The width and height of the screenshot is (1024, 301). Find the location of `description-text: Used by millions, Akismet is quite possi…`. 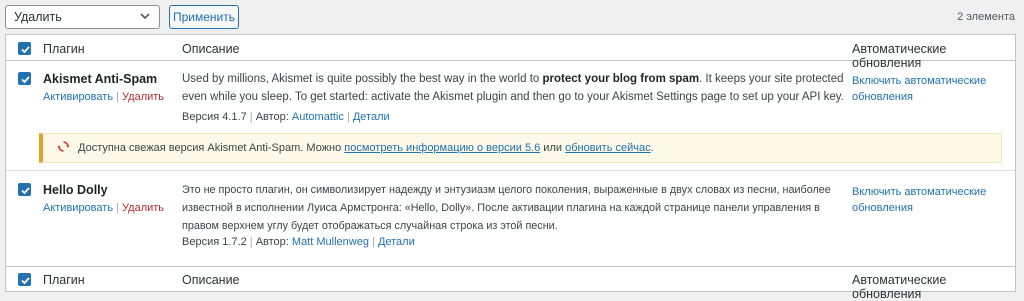

description-text: Used by millions, Akismet is quite possi… is located at coordinates (362, 79).